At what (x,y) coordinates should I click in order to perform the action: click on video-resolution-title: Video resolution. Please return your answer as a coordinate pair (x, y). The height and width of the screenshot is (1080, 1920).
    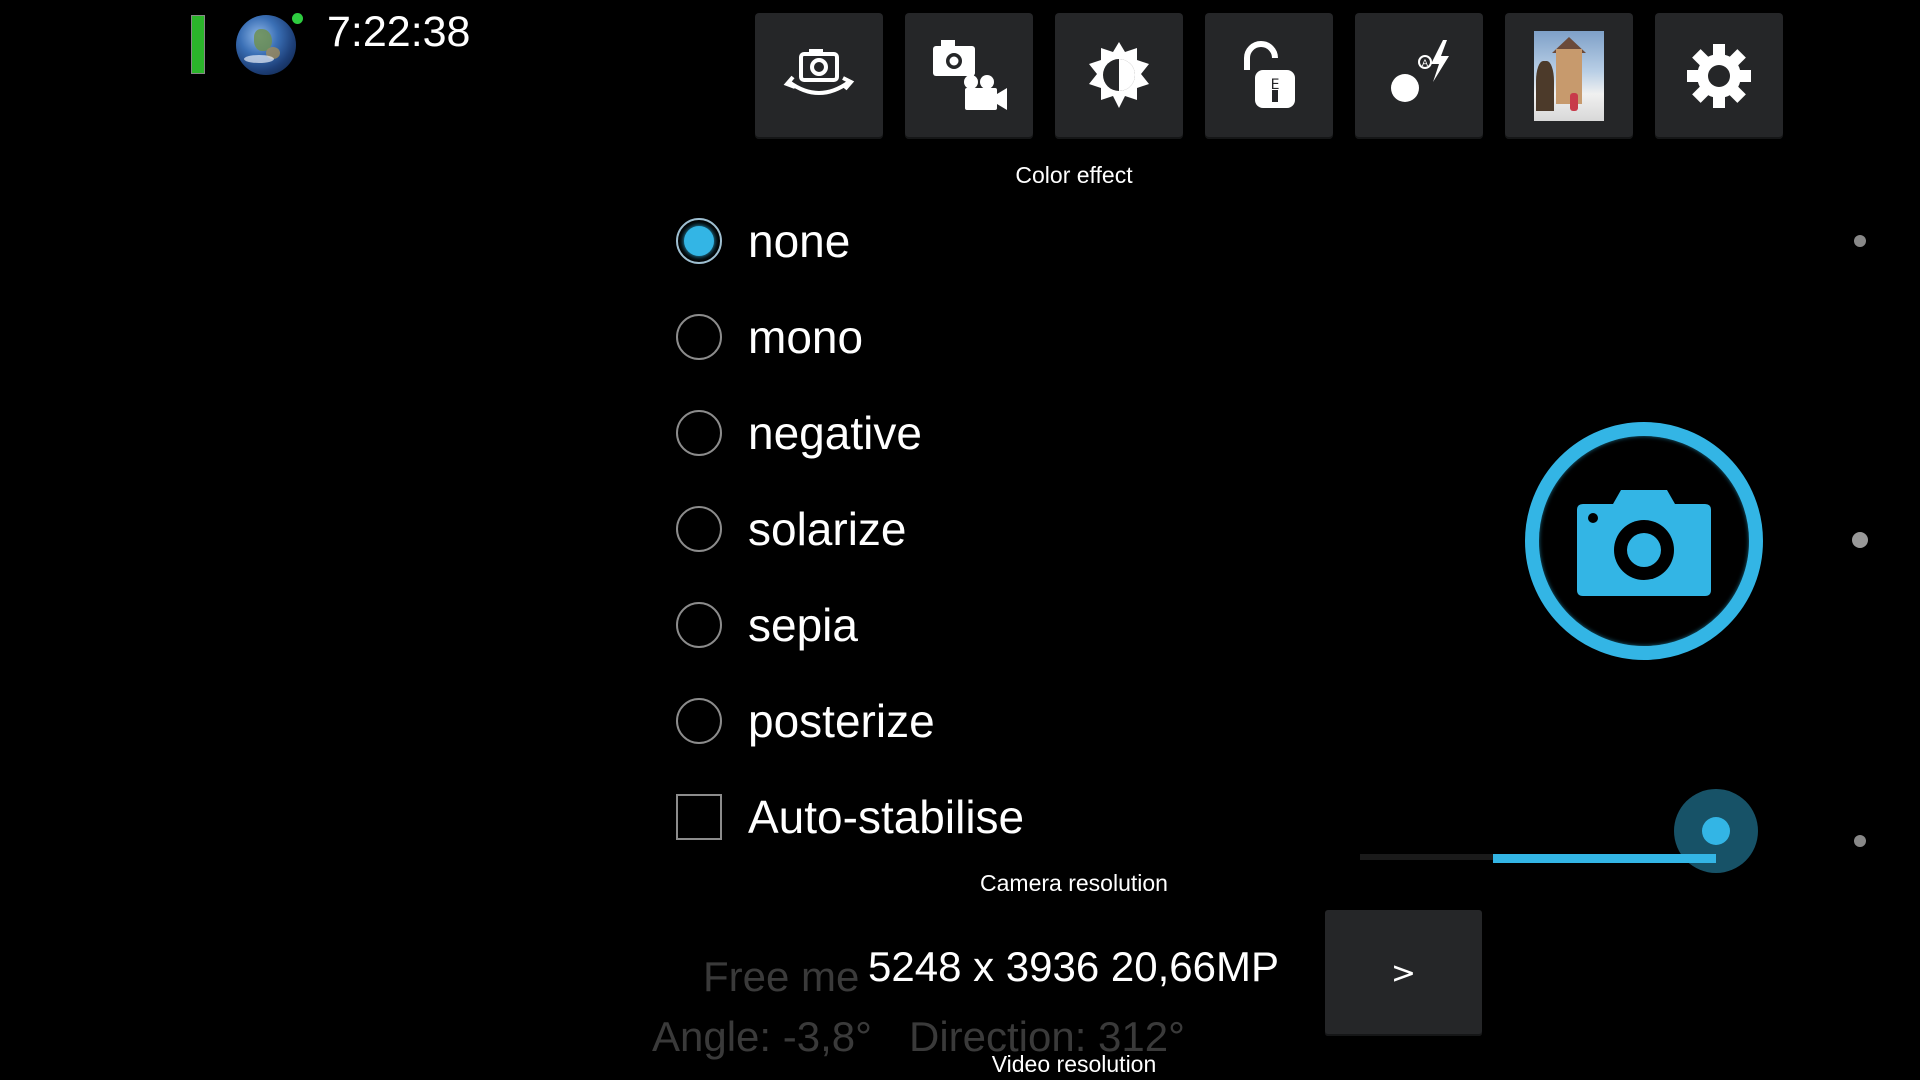
    Looking at the image, I should click on (1074, 1064).